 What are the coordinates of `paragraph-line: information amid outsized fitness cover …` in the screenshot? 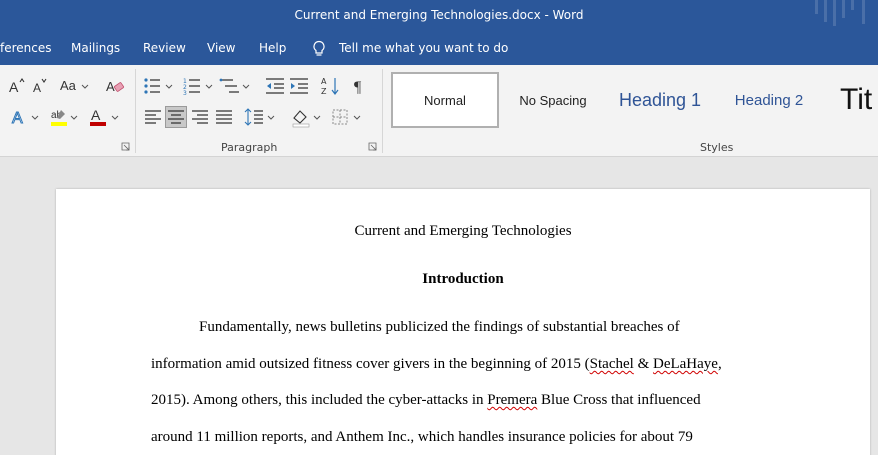 It's located at (436, 364).